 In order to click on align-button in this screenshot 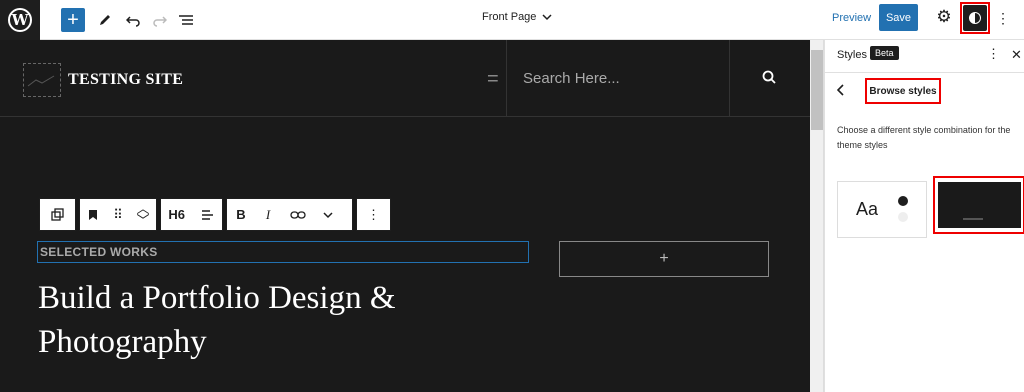, I will do `click(207, 214)`.